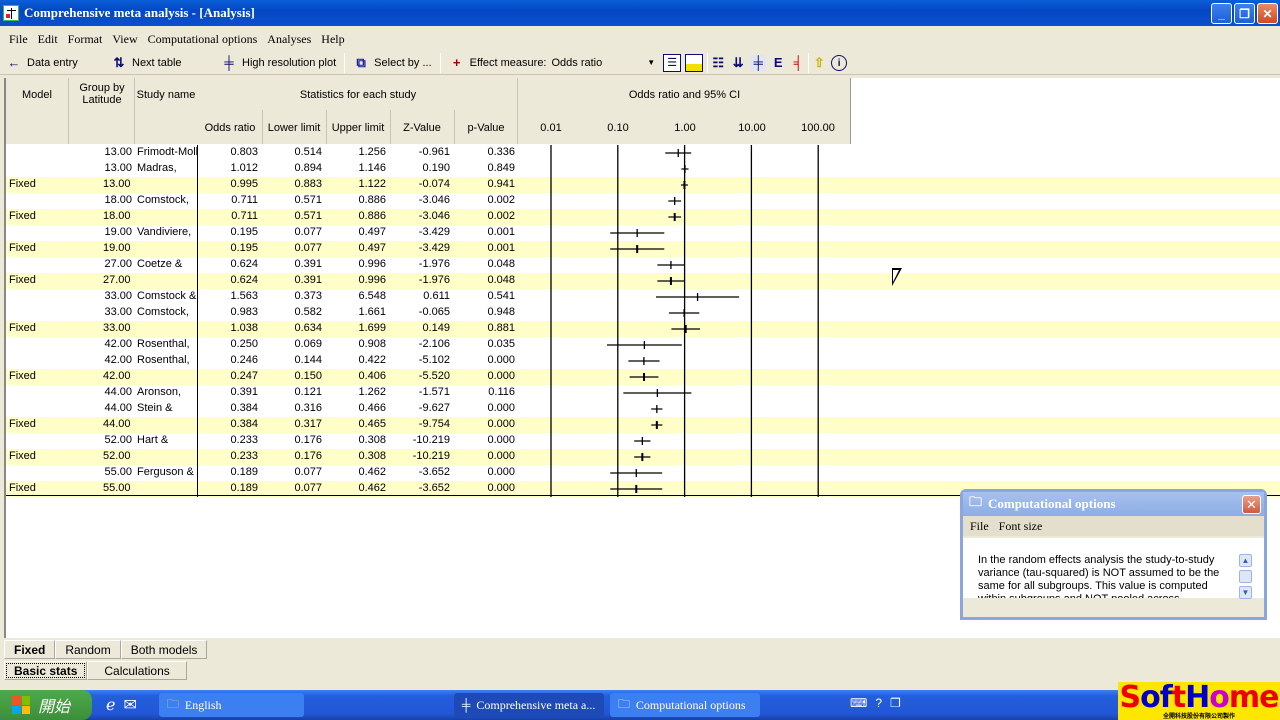 This screenshot has height=720, width=1280. I want to click on axis-tick-label: 0.01, so click(551, 128).